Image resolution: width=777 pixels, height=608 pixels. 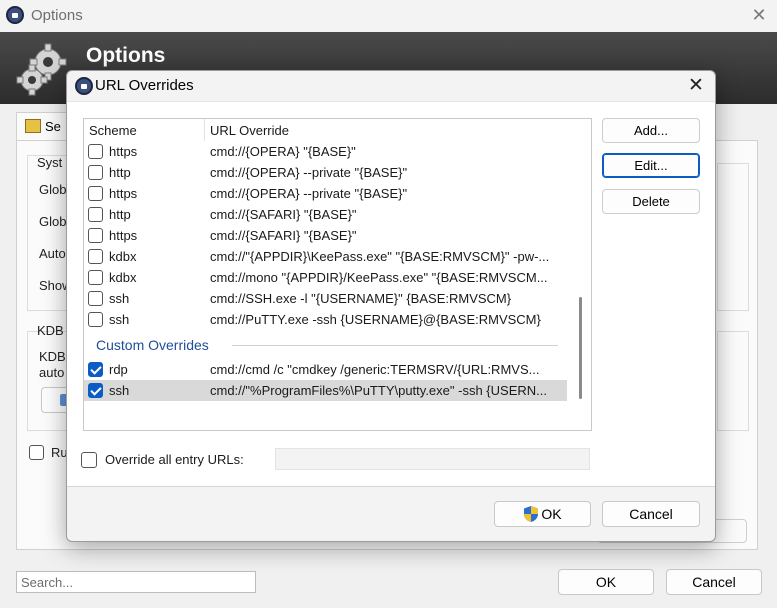 I want to click on column-header-url-override: URL Override, so click(x=249, y=130).